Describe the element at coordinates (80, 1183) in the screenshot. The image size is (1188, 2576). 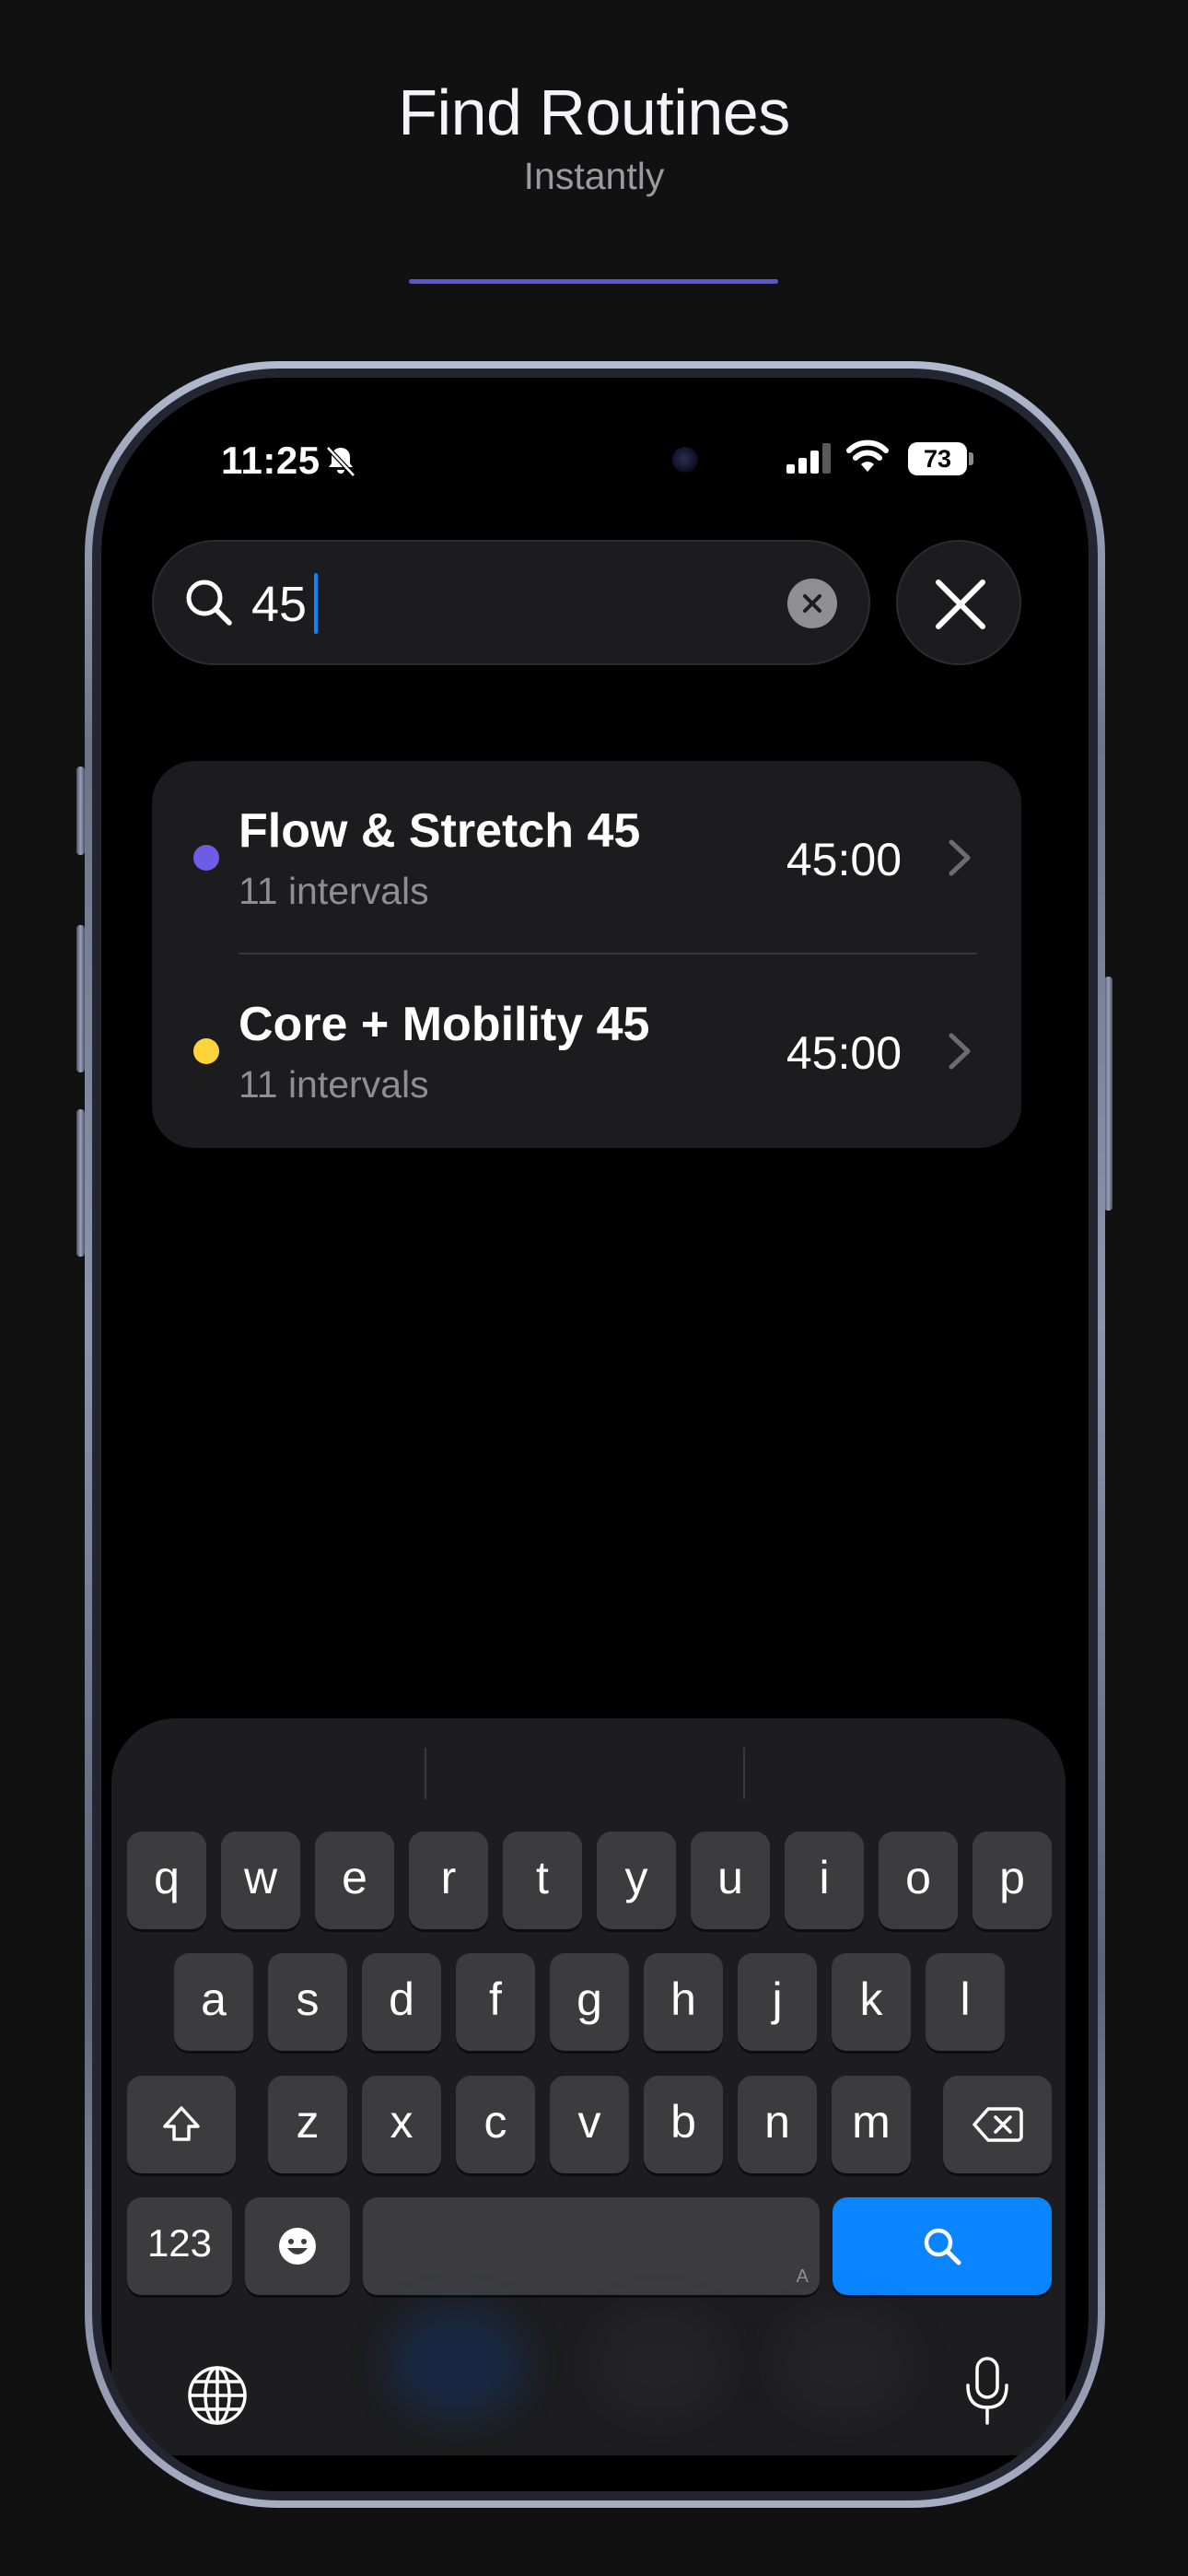
I see `volume-down-button` at that location.